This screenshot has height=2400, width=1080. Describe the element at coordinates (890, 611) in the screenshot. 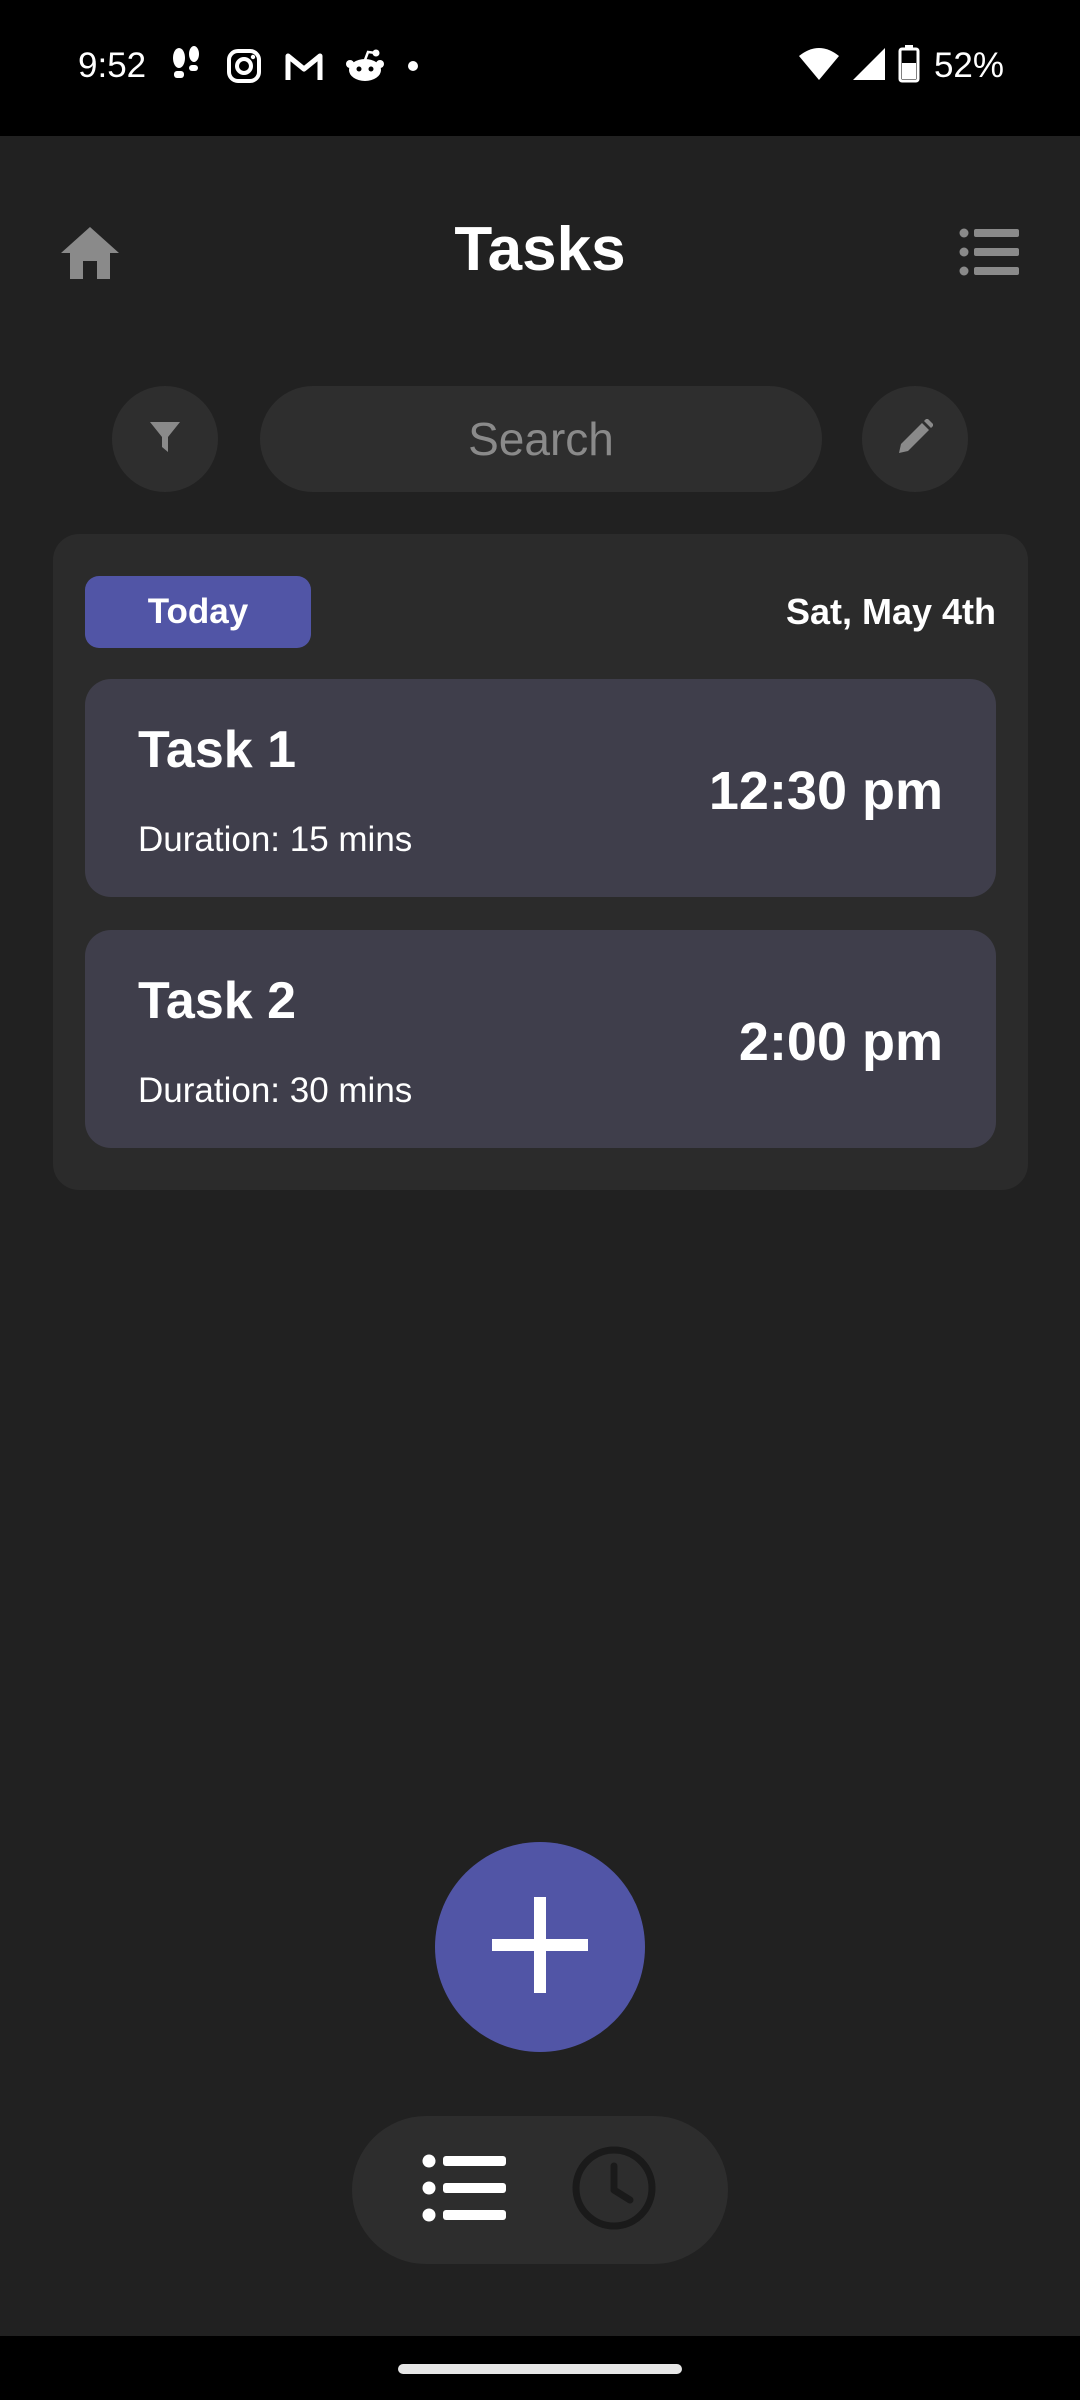

I see `group-date: Sat, May 4th` at that location.